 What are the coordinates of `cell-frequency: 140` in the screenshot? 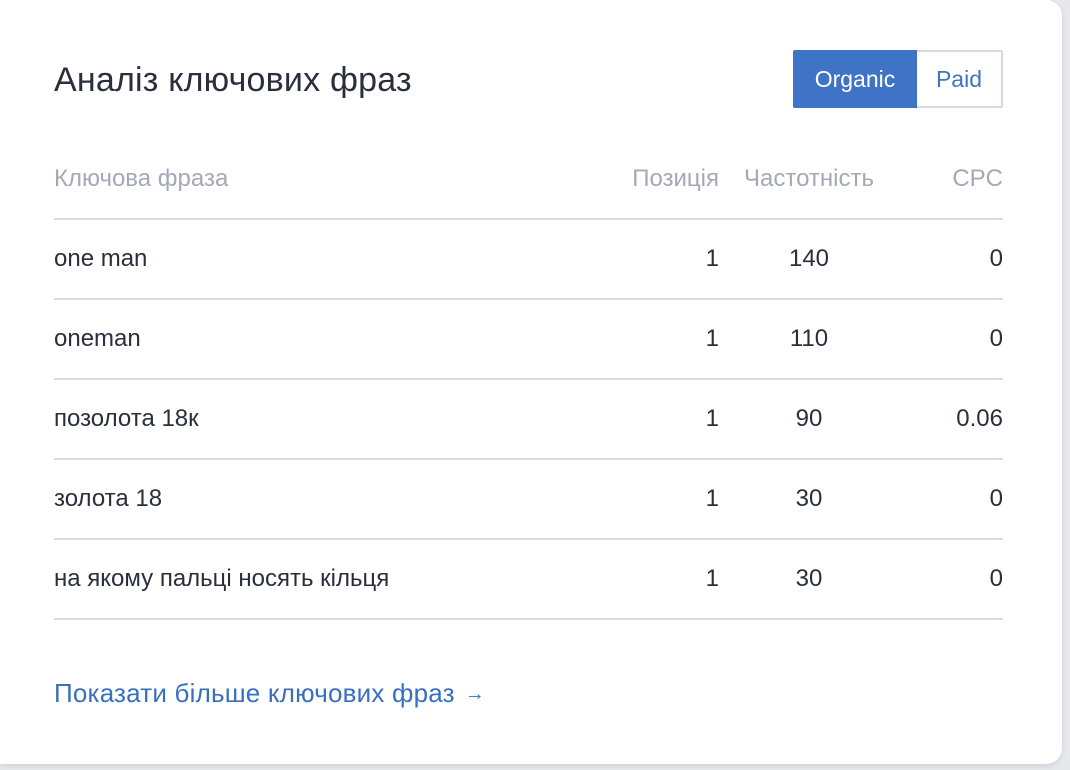 It's located at (809, 259).